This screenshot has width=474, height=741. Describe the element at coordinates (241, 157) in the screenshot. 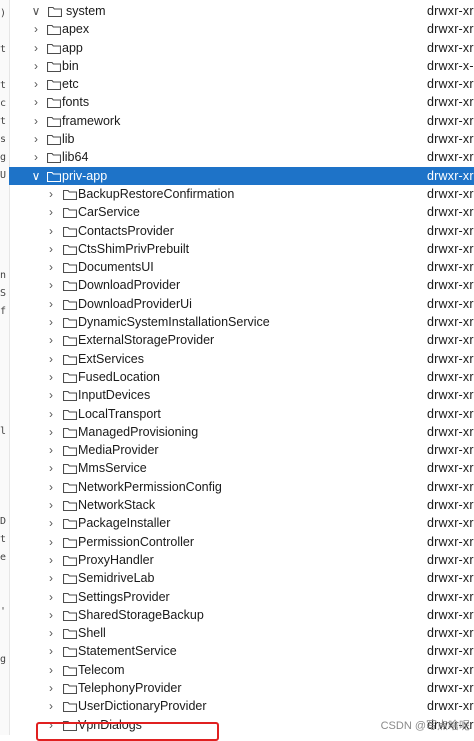

I see `tree-row-lib64: › lib64 drwxr-xr` at that location.